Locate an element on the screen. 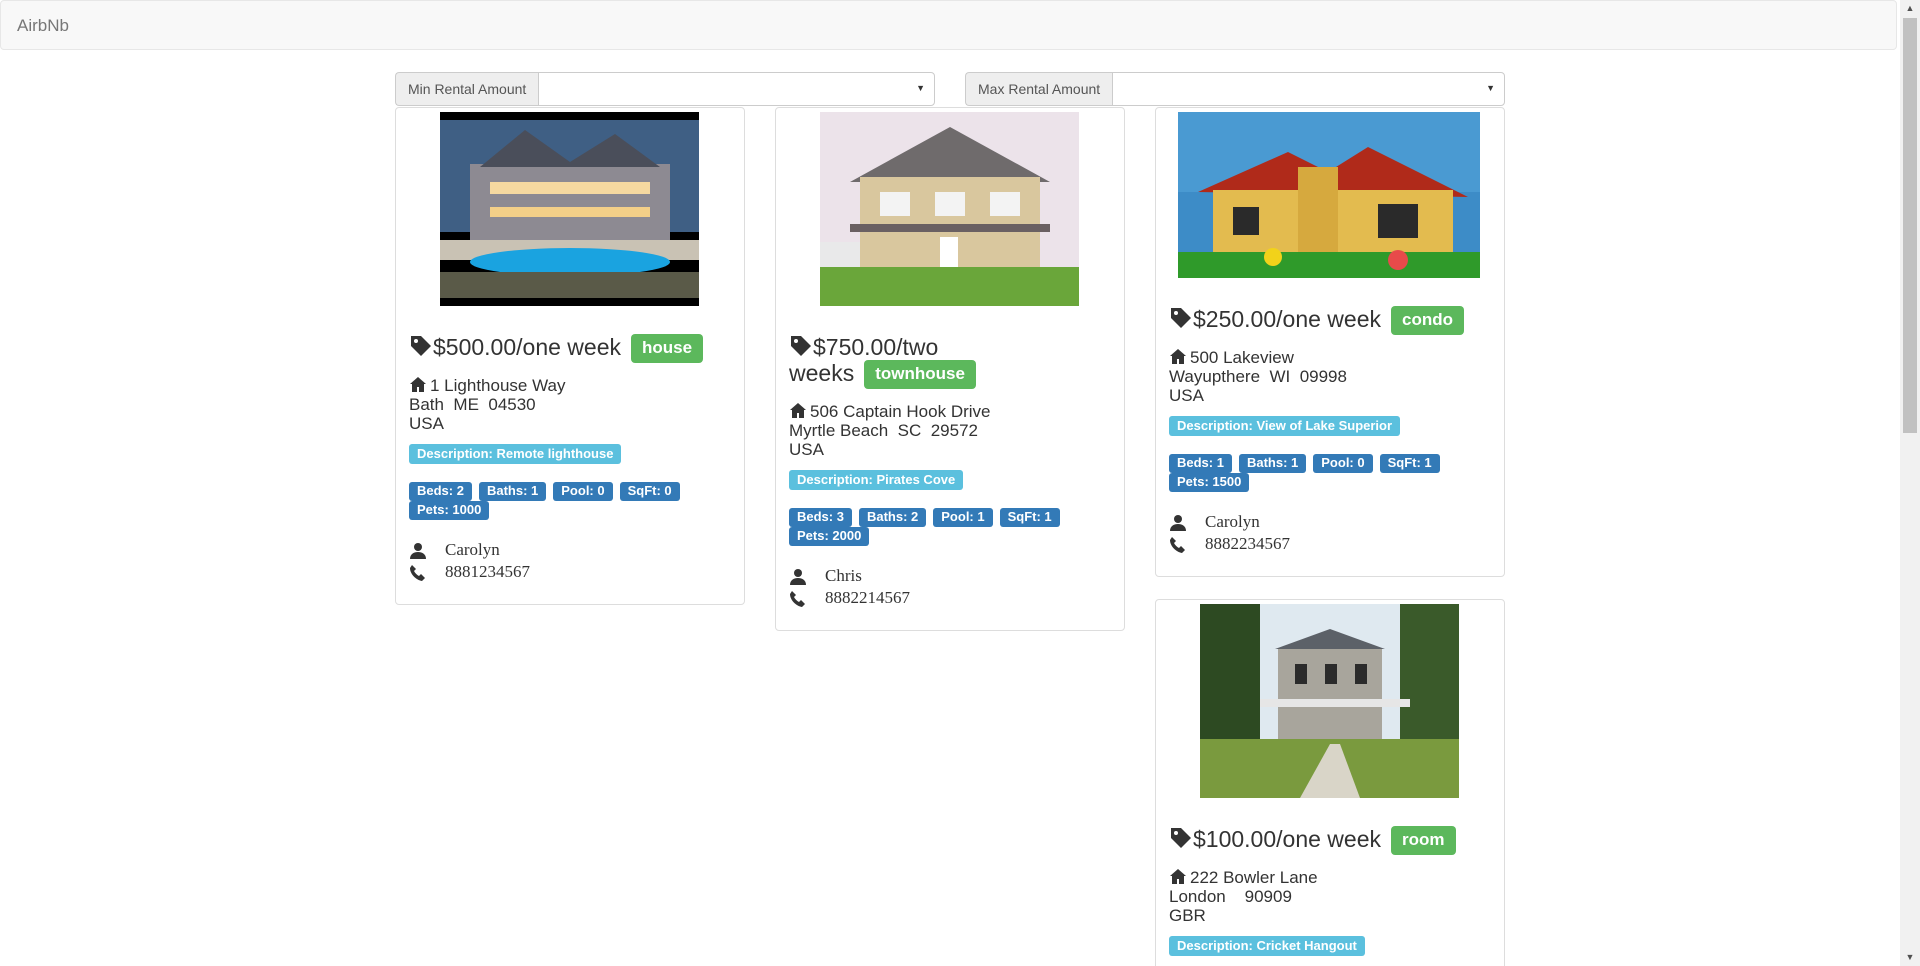  listing-street: 500 Lakeview is located at coordinates (1242, 357).